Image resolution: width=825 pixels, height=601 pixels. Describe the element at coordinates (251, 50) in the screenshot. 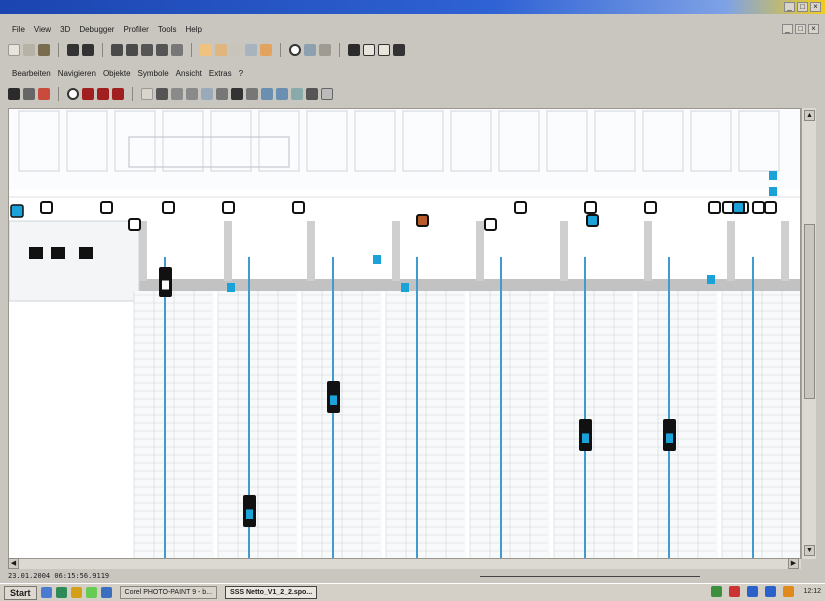

I see `grid-icon` at that location.